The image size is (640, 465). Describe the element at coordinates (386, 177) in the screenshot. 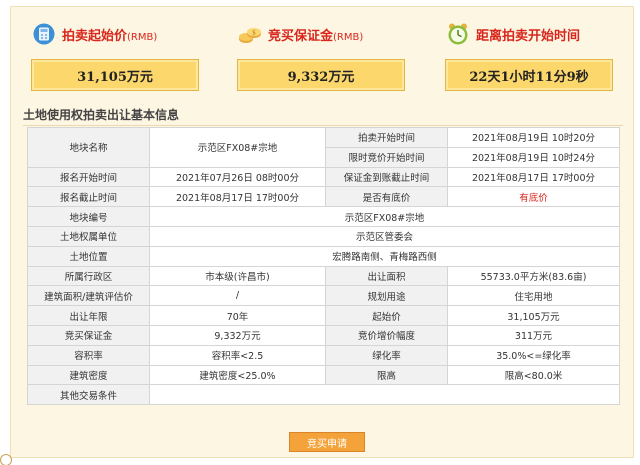

I see `deposit-deadline-label: 保证金到账截止时间` at that location.